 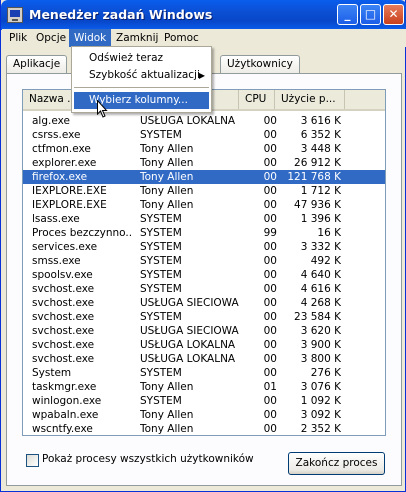 I want to click on refresh-now-item: Odśwież teraz, so click(x=141, y=58).